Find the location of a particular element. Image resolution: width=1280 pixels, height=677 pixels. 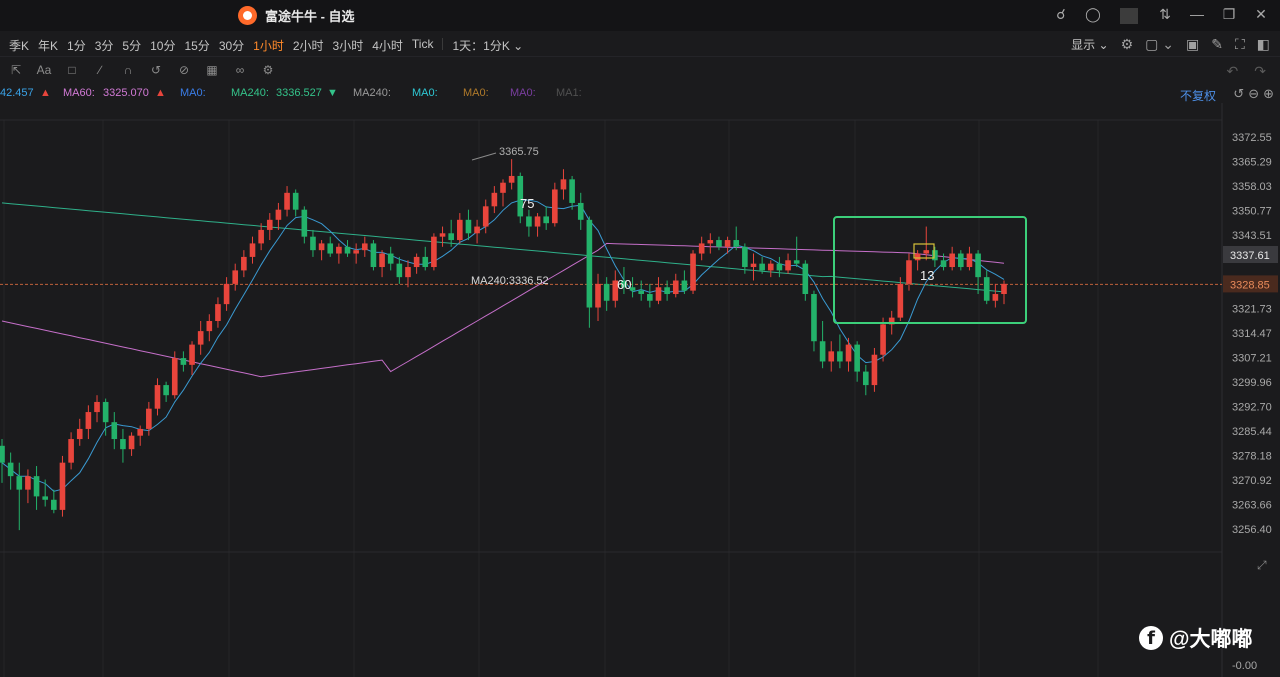

zoom-out-icon: ⊖ is located at coordinates (1253, 94).